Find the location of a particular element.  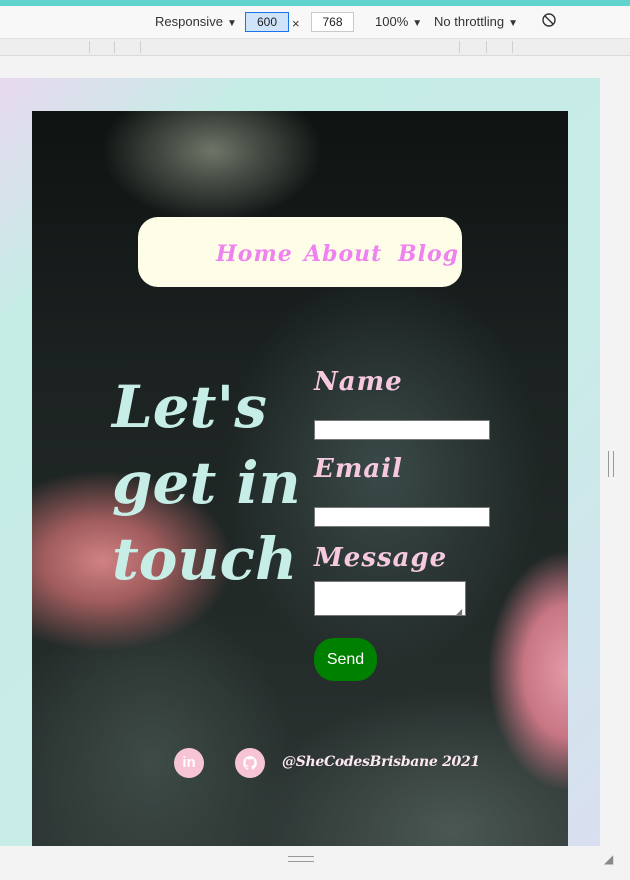

navbar: Home About Blog is located at coordinates (300, 252).